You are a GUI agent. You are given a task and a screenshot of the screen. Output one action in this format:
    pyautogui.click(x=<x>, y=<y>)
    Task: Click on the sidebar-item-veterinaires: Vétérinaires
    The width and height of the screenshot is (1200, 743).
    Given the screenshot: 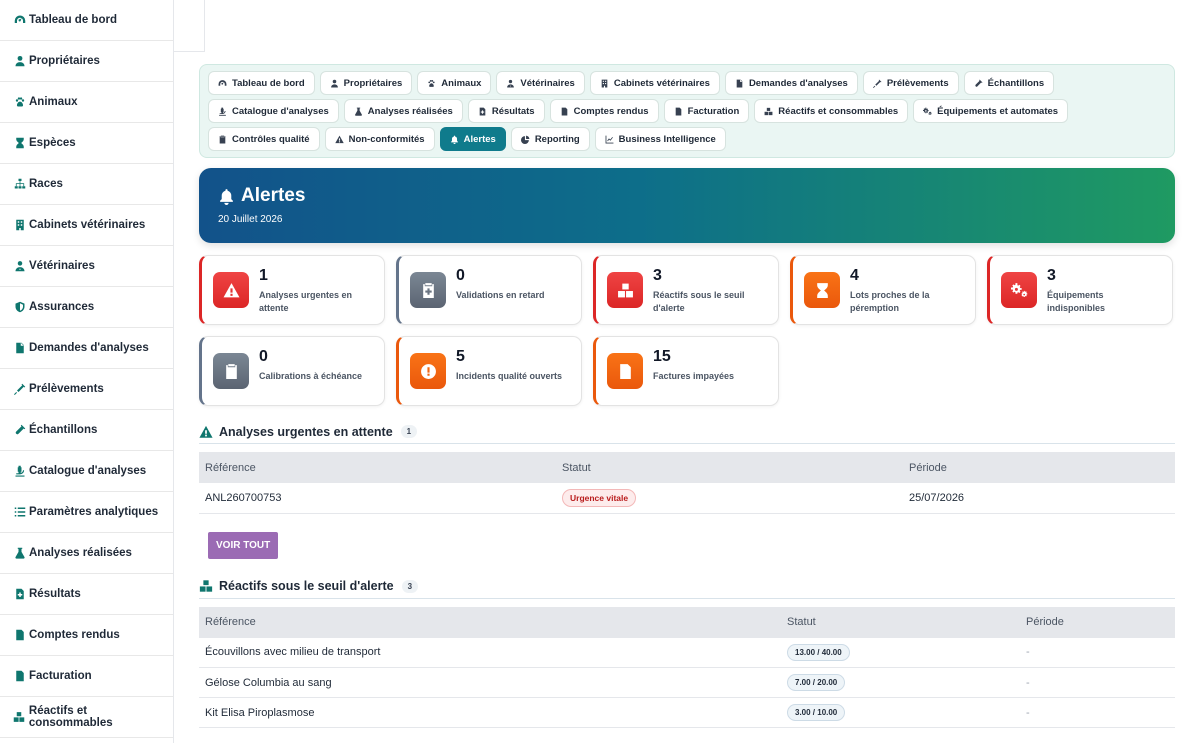 What is the action you would take?
    pyautogui.click(x=86, y=266)
    